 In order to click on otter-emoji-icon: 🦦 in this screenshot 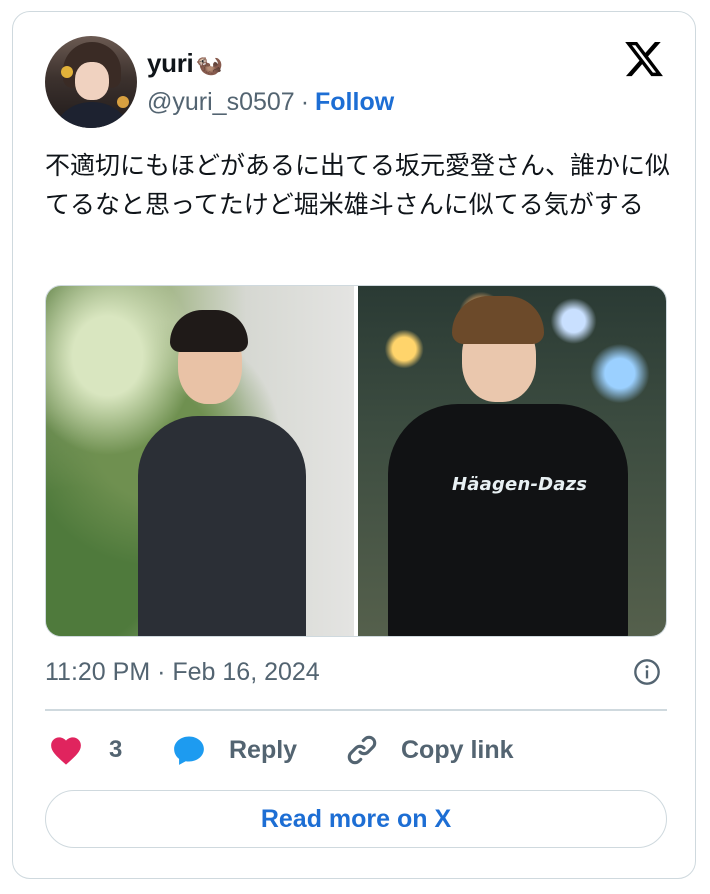, I will do `click(209, 64)`.